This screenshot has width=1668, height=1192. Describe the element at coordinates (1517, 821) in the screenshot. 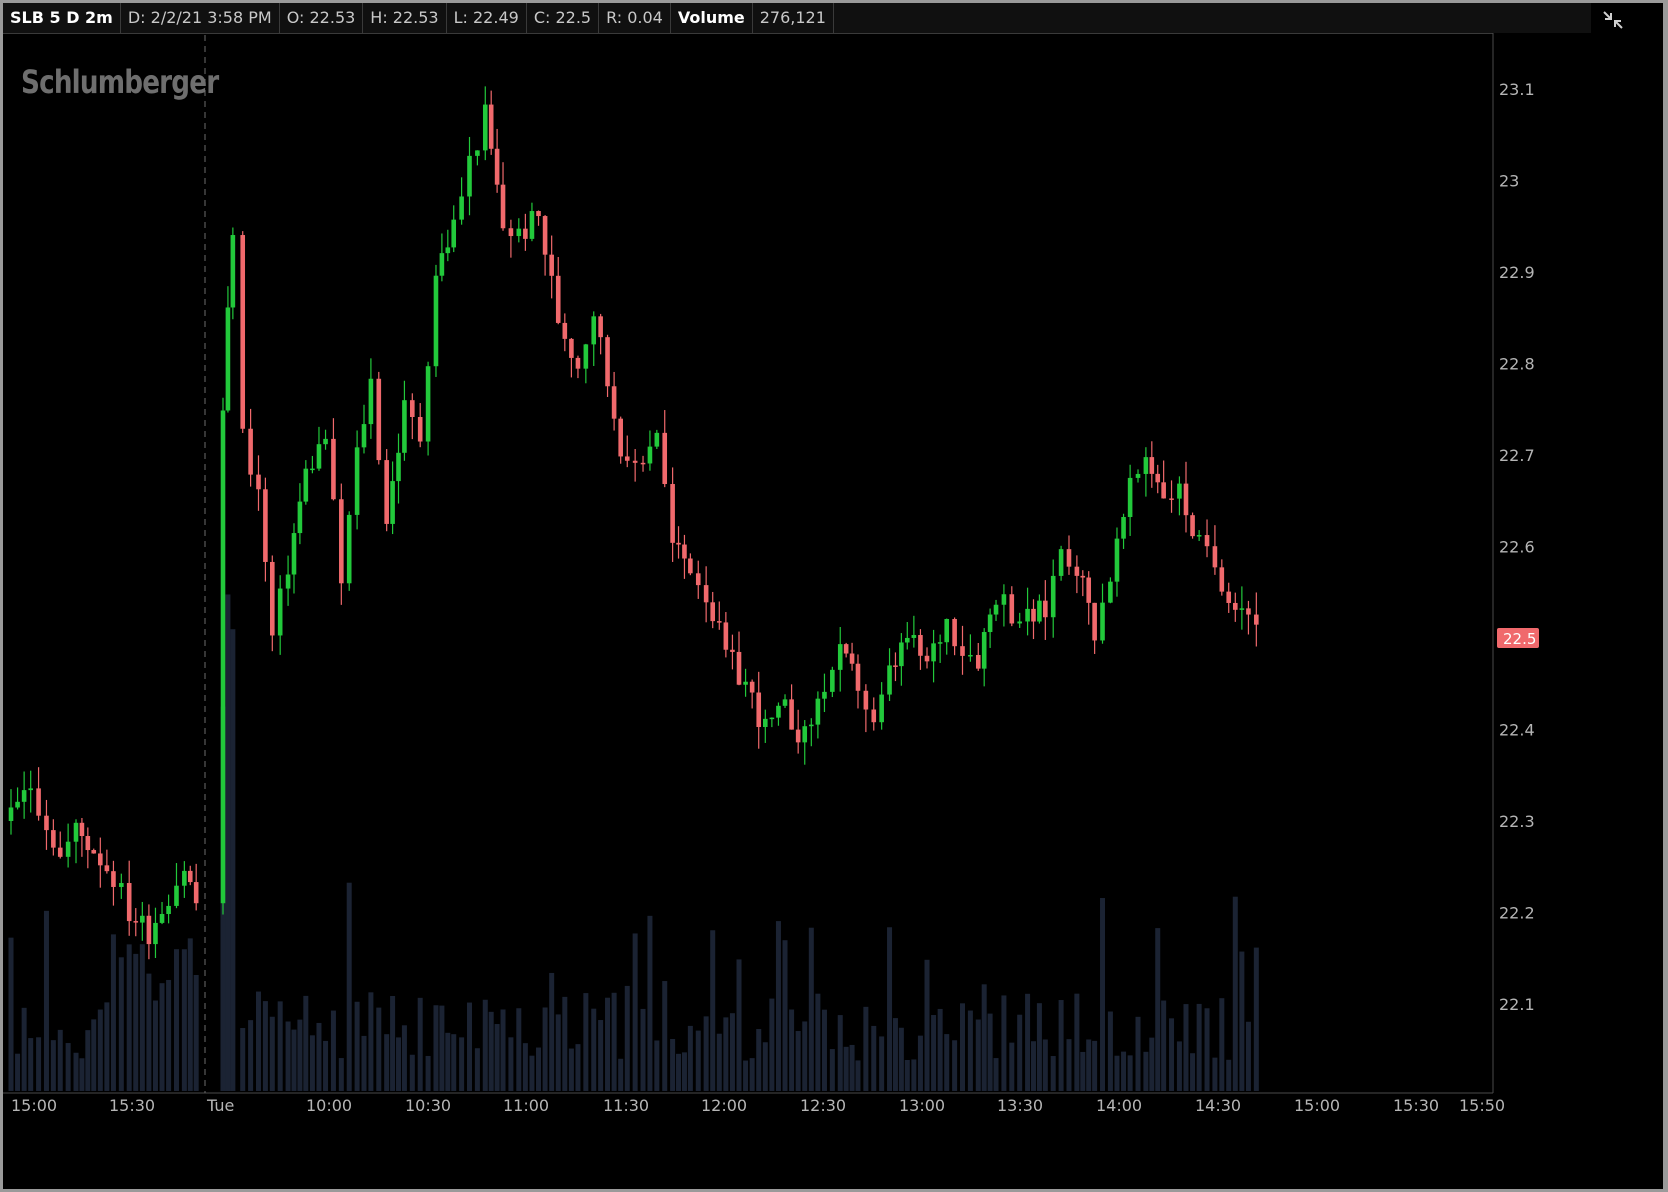

I see `price-tick-label: 22.3` at that location.